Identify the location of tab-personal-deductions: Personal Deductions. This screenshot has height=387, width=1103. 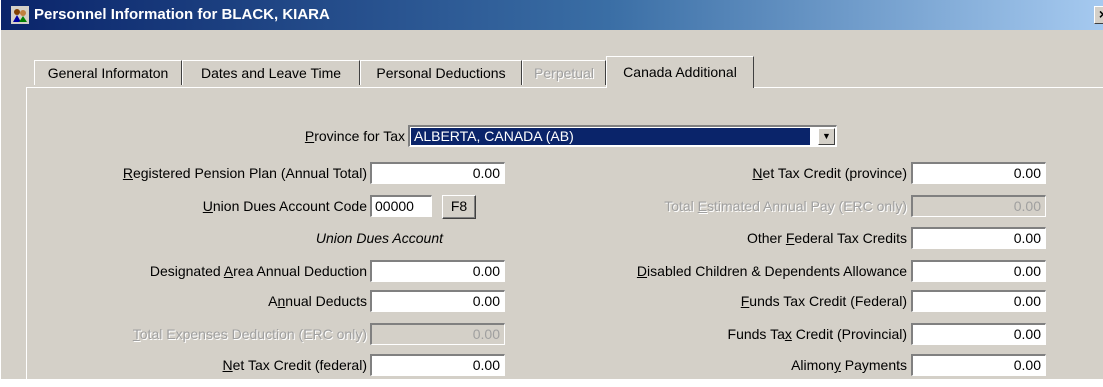
(441, 72).